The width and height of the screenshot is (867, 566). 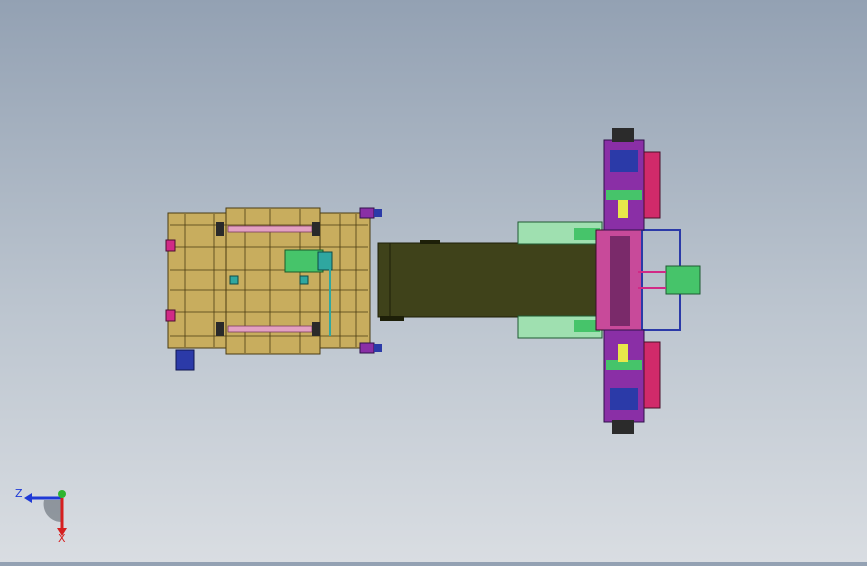 What do you see at coordinates (62, 494) in the screenshot?
I see `y-axis-dot` at bounding box center [62, 494].